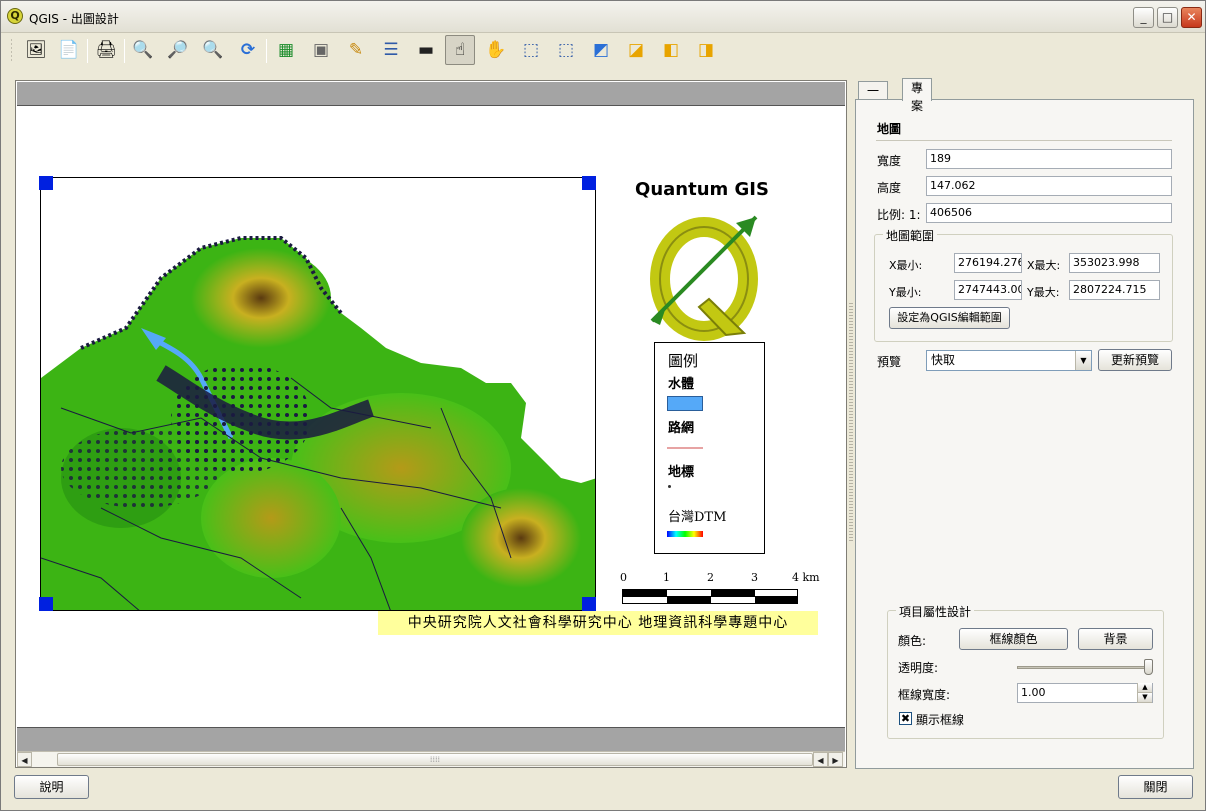  What do you see at coordinates (106, 50) in the screenshot?
I see `print-icon: 🖨` at bounding box center [106, 50].